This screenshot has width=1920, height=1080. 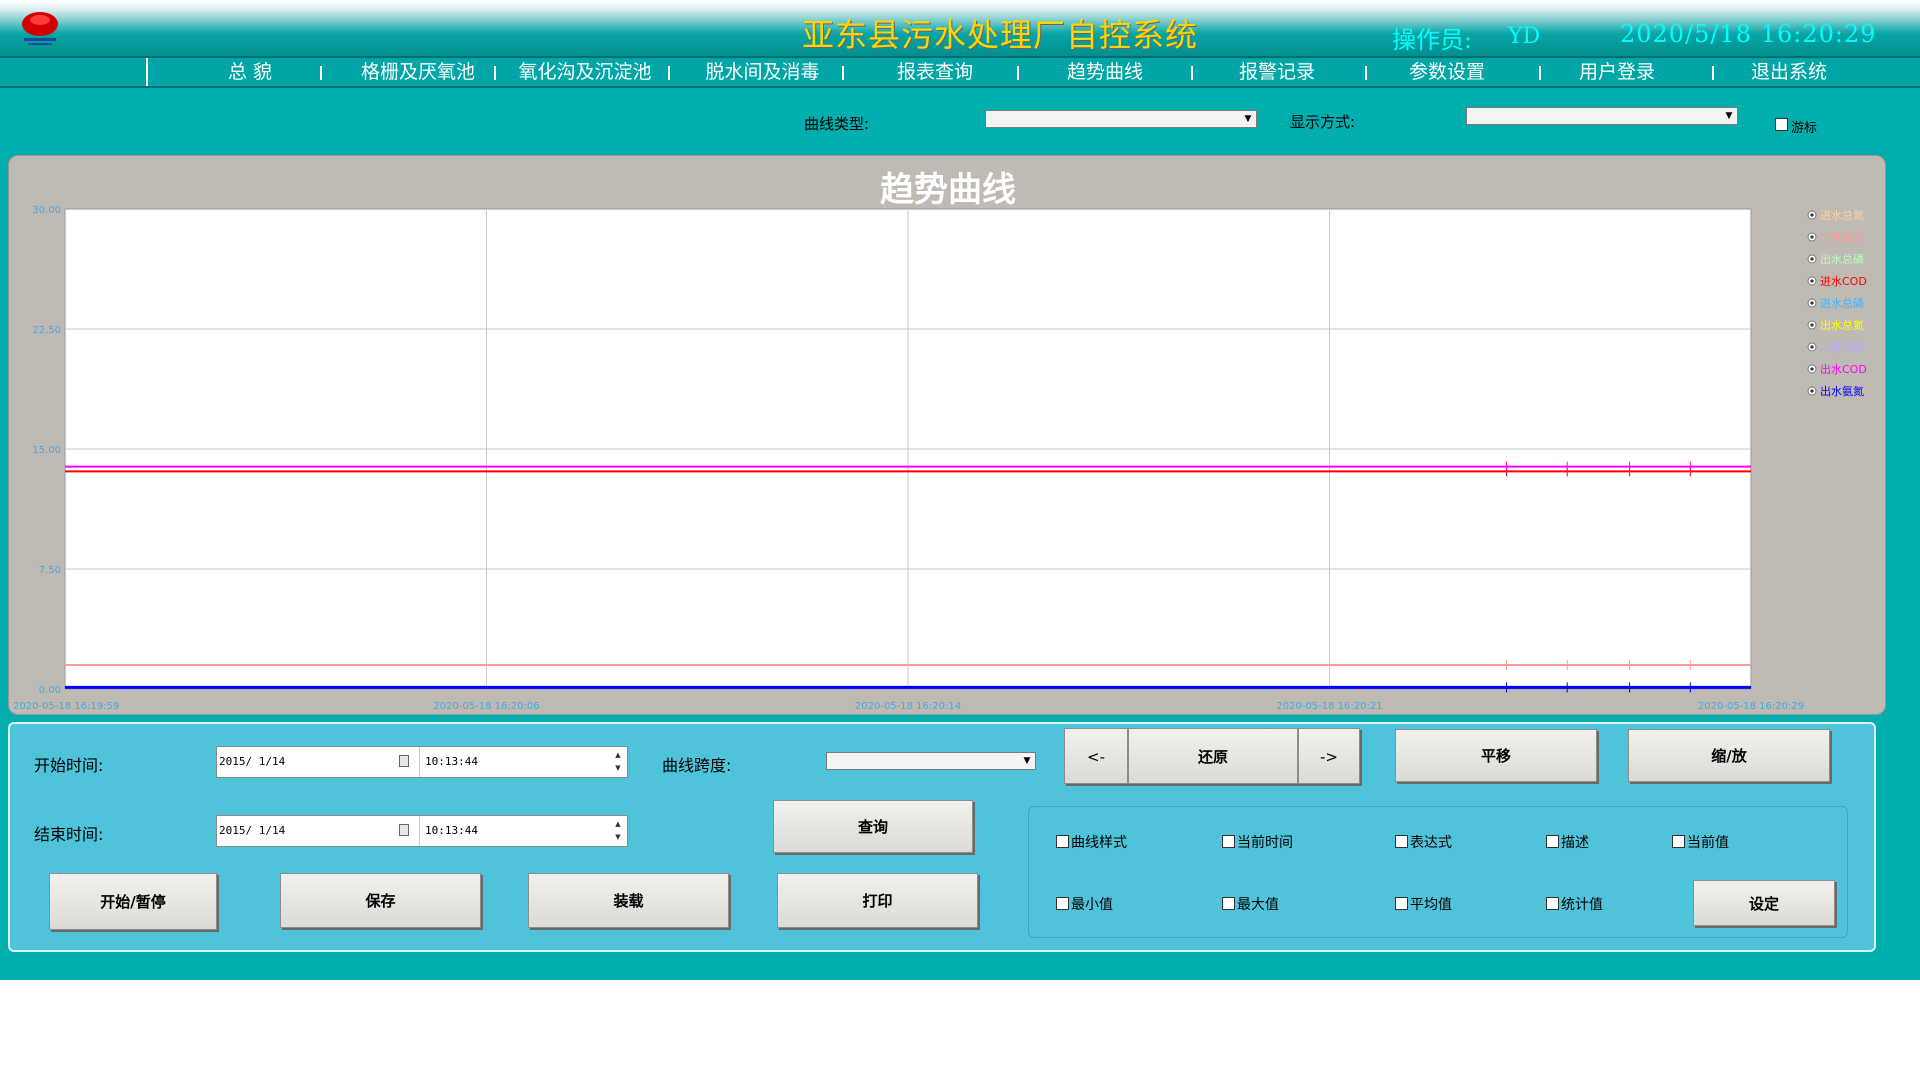 I want to click on option-label: 描述, so click(x=1575, y=843).